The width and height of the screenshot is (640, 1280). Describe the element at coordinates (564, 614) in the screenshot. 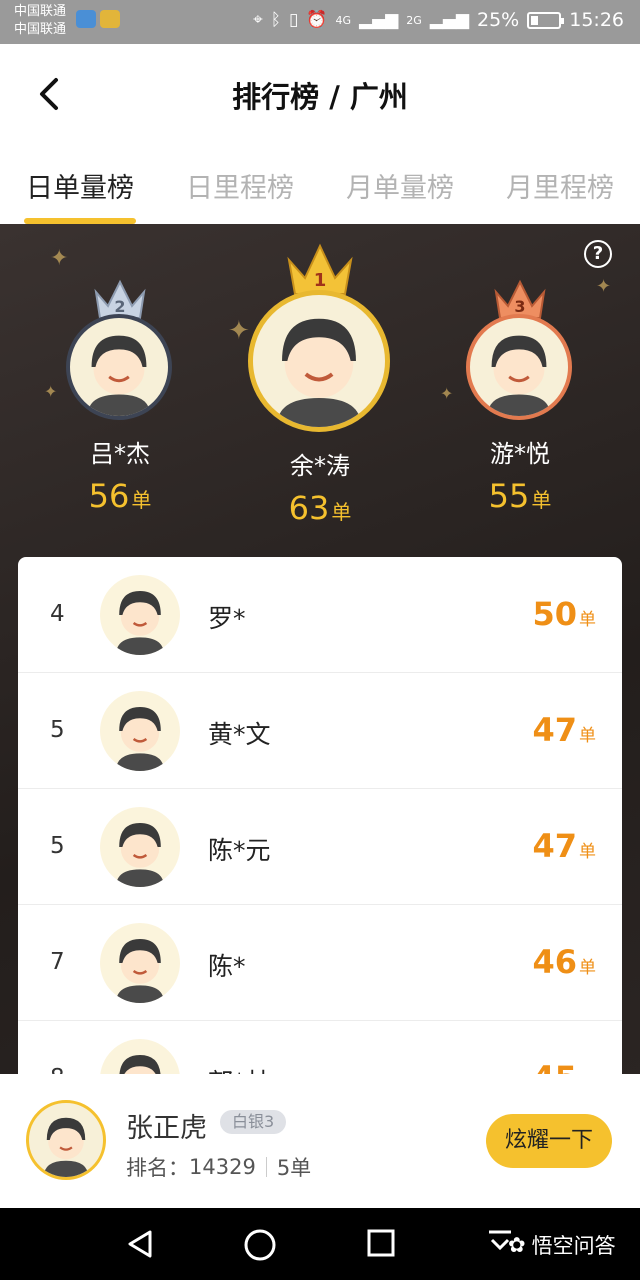

I see `row-count: 50 单` at that location.